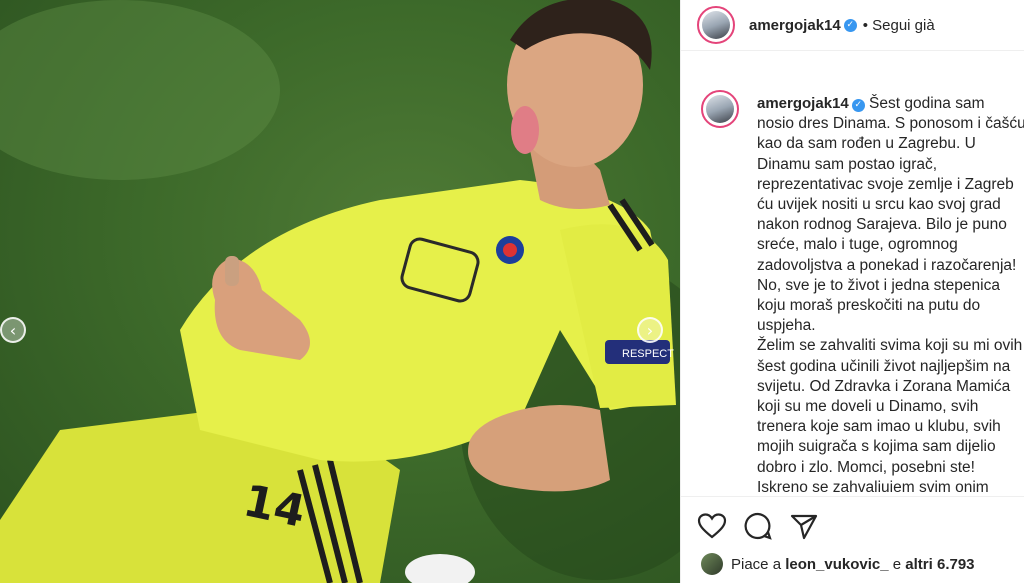  Describe the element at coordinates (712, 564) in the screenshot. I see `liker-avatar` at that location.